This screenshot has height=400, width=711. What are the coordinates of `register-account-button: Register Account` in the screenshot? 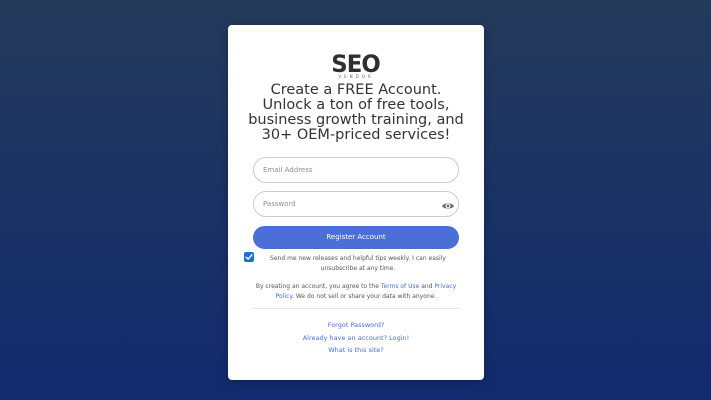 It's located at (356, 237).